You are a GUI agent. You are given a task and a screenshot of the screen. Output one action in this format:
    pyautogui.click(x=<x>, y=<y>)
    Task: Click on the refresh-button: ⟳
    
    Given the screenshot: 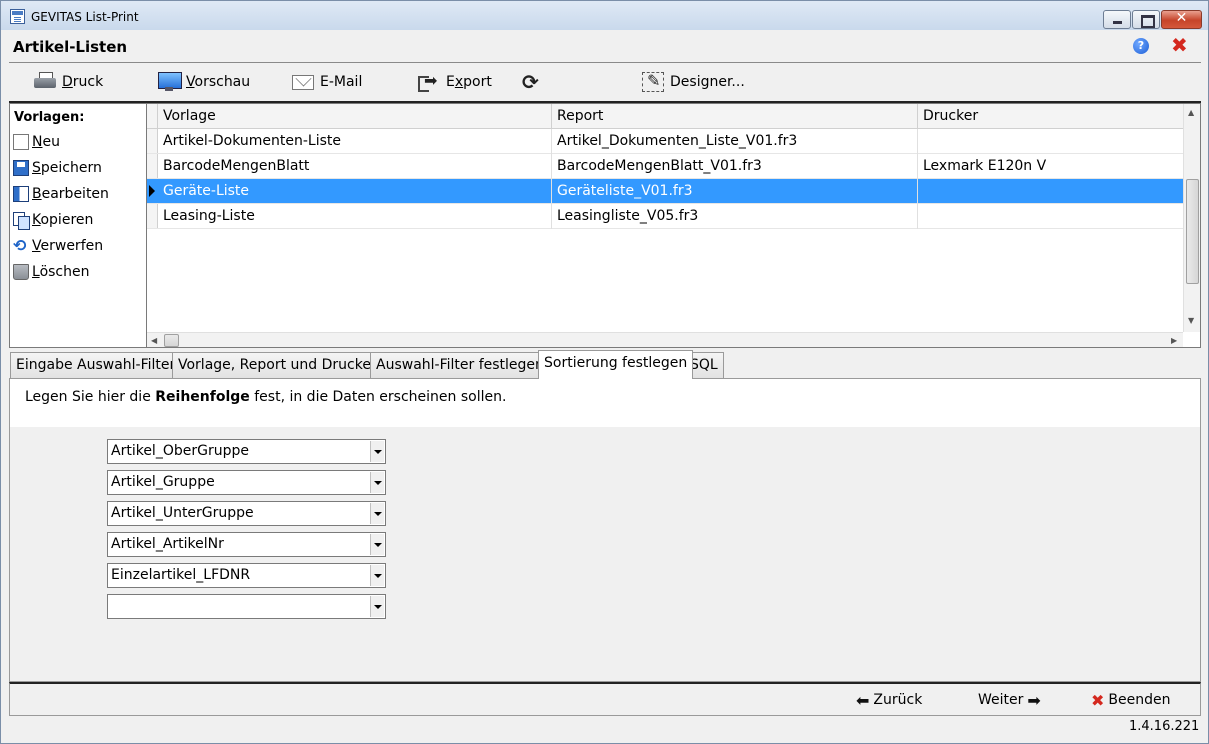 What is the action you would take?
    pyautogui.click(x=530, y=82)
    